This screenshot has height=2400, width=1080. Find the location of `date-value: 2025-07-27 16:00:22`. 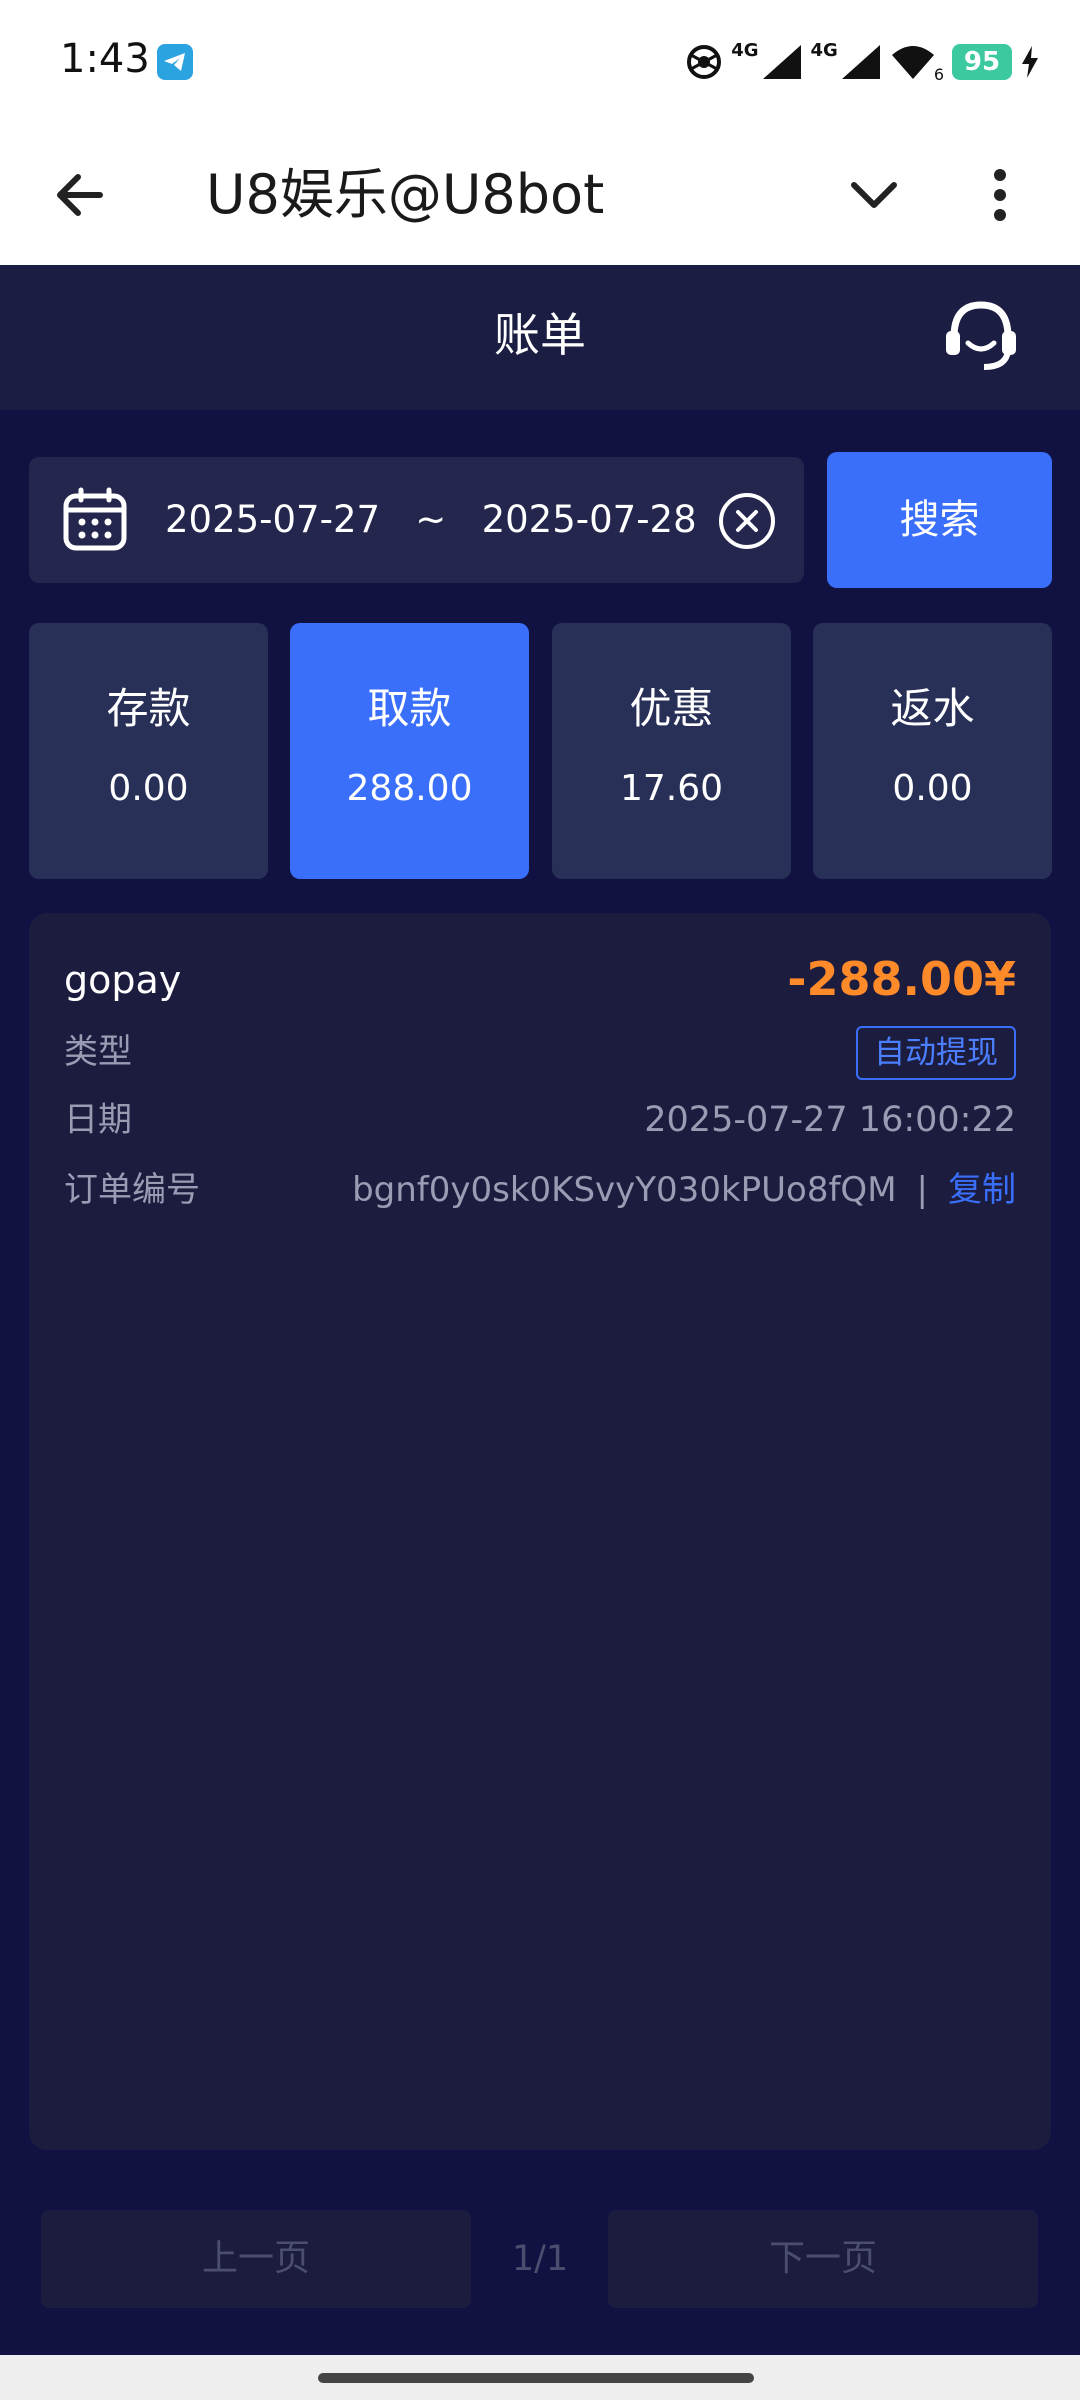

date-value: 2025-07-27 16:00:22 is located at coordinates (830, 1120).